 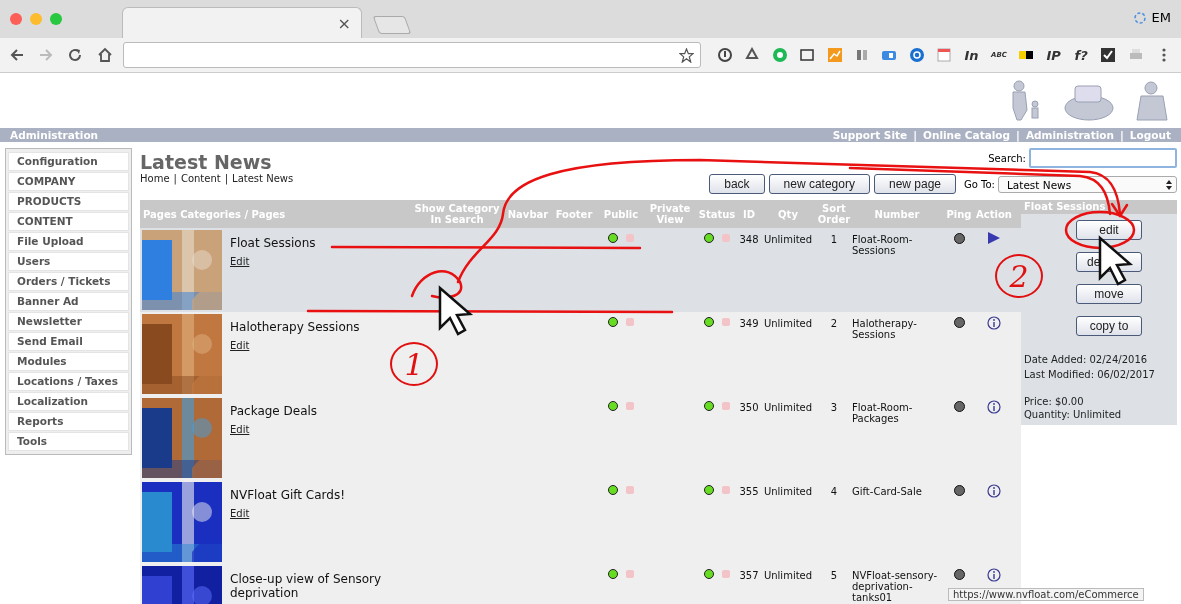 I want to click on page-name: Float Sessions, so click(x=273, y=243).